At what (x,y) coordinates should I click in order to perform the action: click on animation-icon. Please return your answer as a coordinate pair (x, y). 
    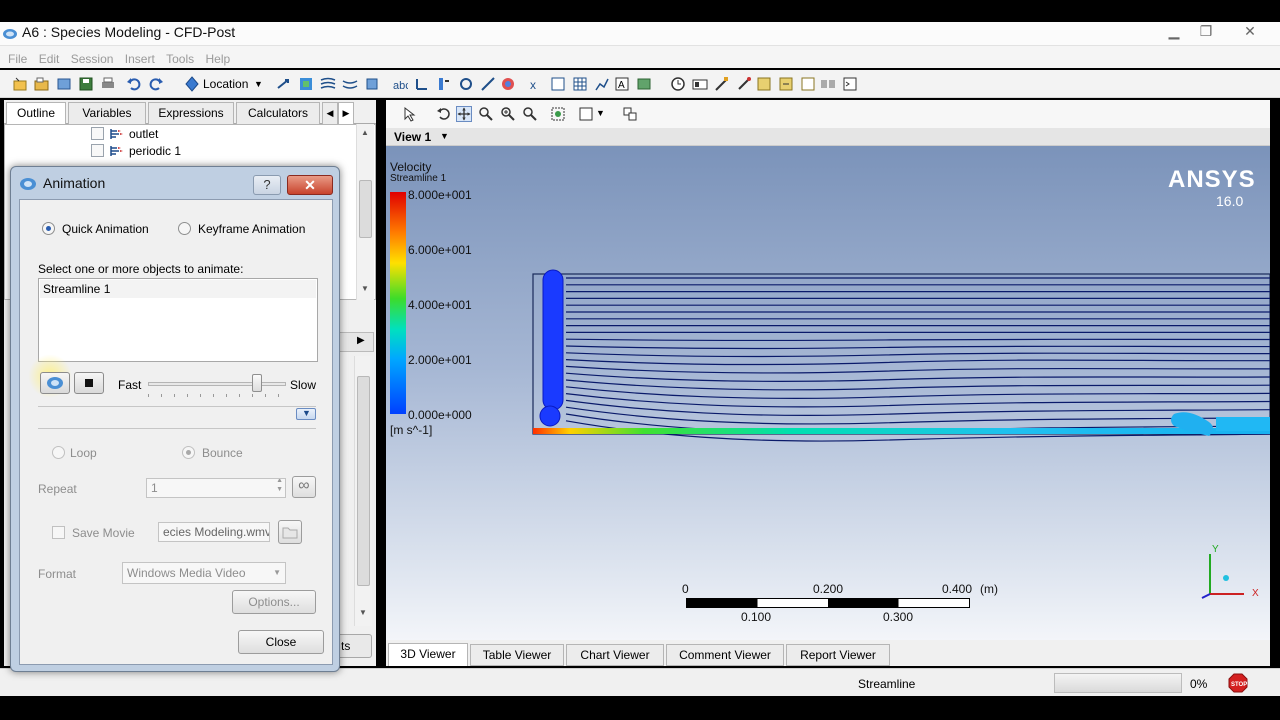
    Looking at the image, I should click on (700, 84).